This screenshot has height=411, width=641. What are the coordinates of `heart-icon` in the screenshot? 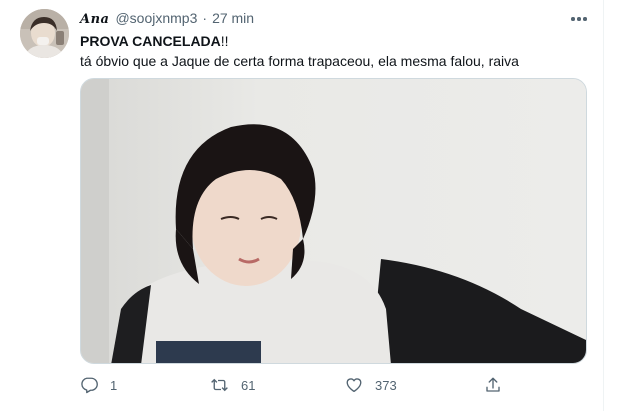 It's located at (354, 385).